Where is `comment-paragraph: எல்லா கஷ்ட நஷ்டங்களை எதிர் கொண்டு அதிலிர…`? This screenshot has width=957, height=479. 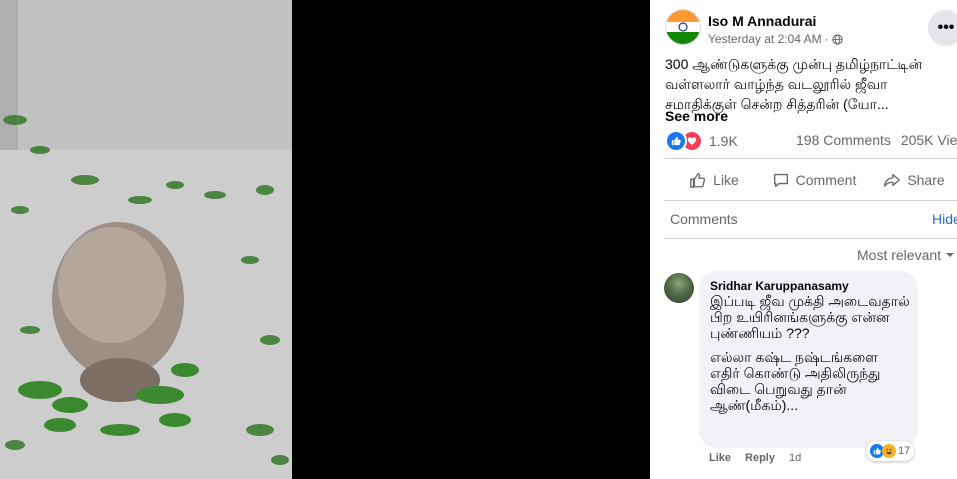 comment-paragraph: எல்லா கஷ்ட நஷ்டங்களை எதிர் கொண்டு அதிலிர… is located at coordinates (795, 381).